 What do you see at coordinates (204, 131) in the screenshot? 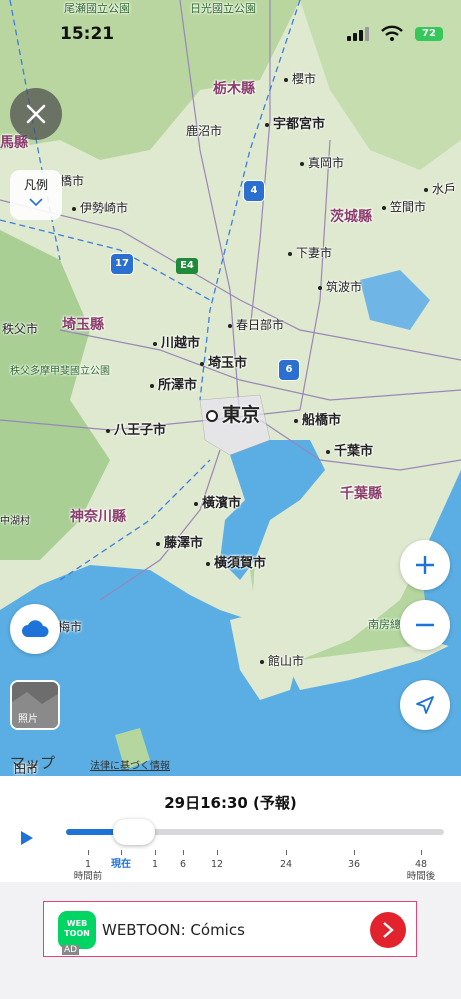
I see `city-label: 鹿沼市` at bounding box center [204, 131].